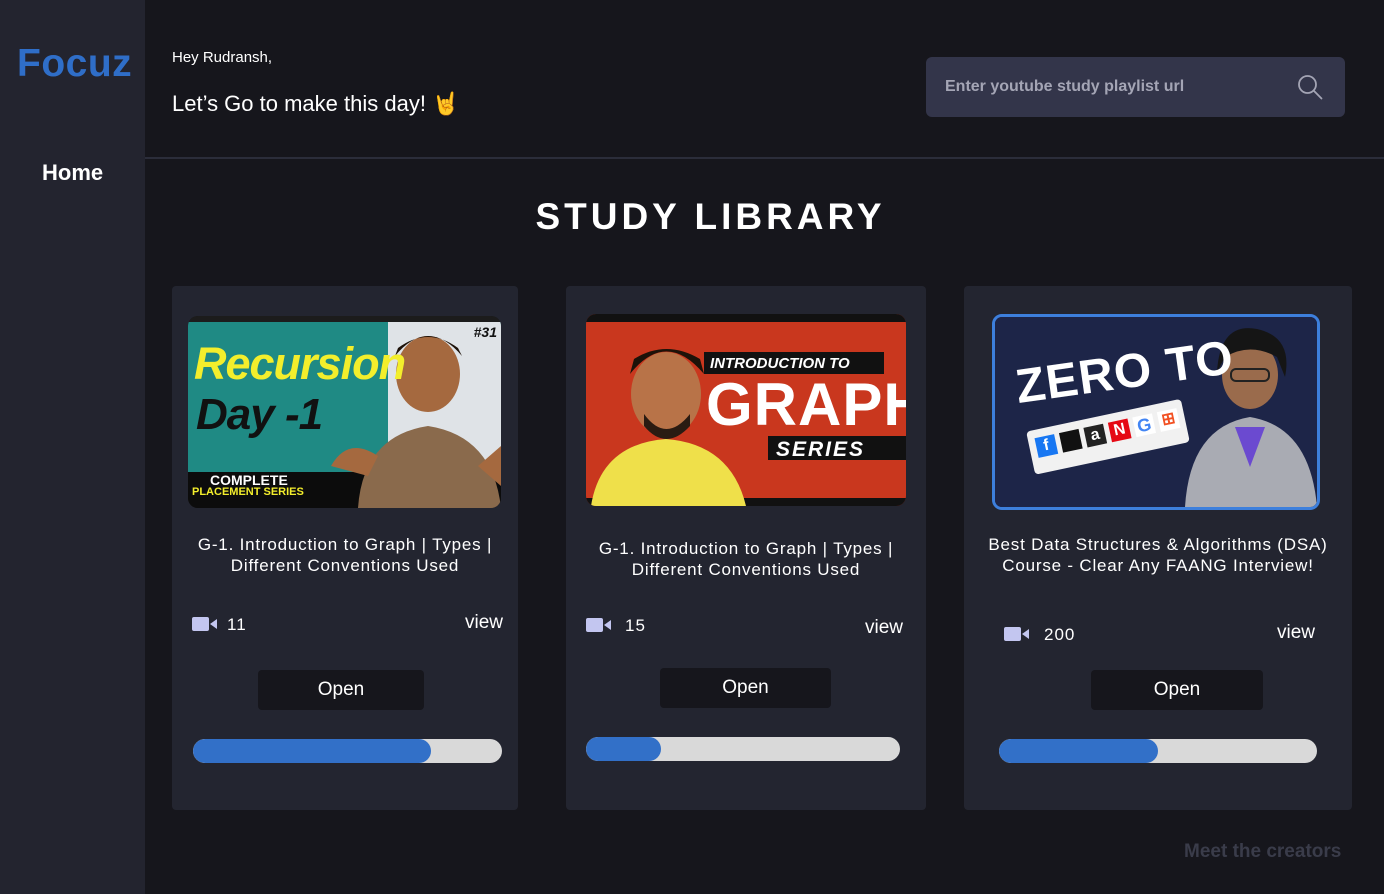  What do you see at coordinates (1119, 430) in the screenshot?
I see `netflix-logo-icon: N` at bounding box center [1119, 430].